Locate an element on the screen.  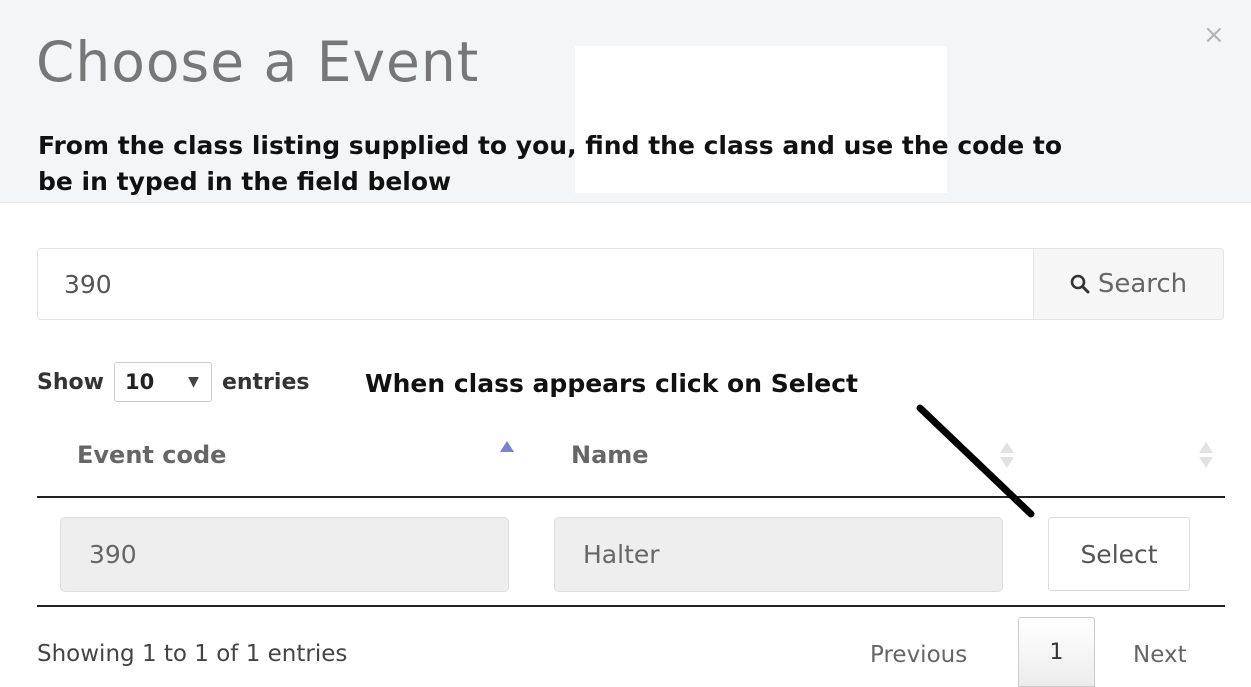
table-footer-rule is located at coordinates (631, 606).